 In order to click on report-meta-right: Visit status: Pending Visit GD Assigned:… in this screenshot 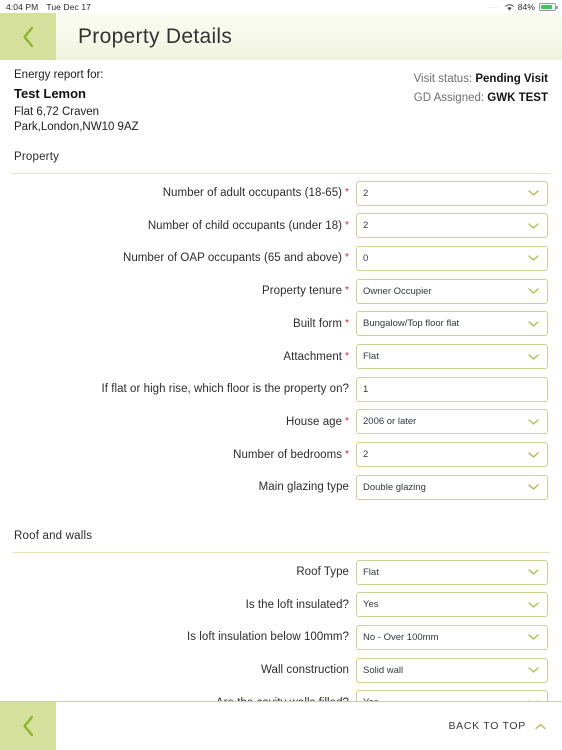, I will do `click(481, 89)`.